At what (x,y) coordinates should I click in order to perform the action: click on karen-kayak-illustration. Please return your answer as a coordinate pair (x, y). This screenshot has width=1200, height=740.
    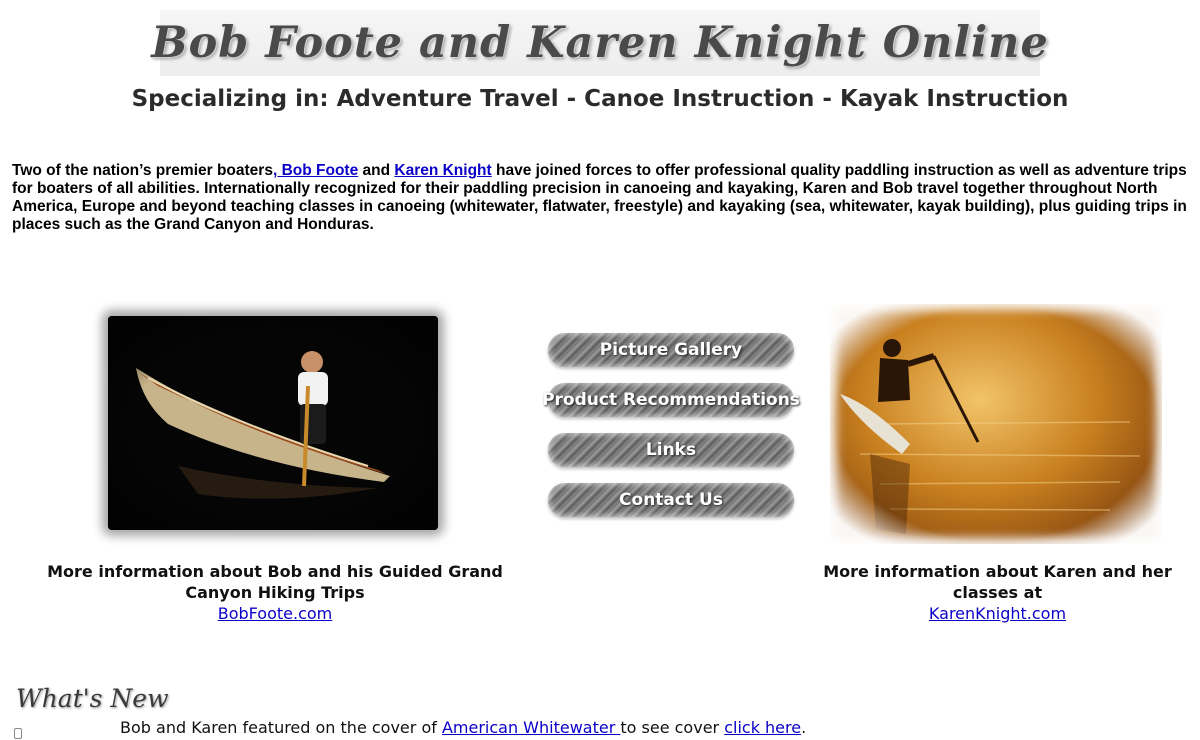
    Looking at the image, I should click on (996, 424).